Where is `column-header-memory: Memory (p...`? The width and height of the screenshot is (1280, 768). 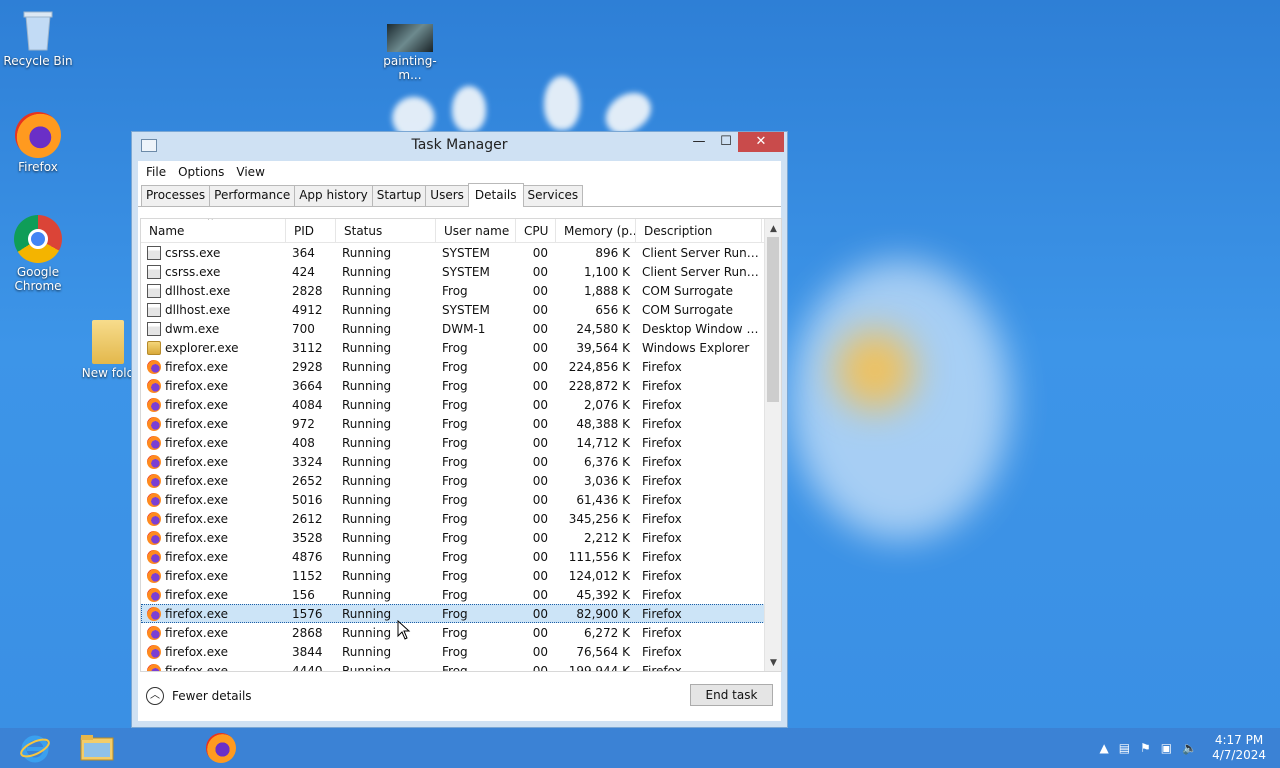 column-header-memory: Memory (p... is located at coordinates (596, 230).